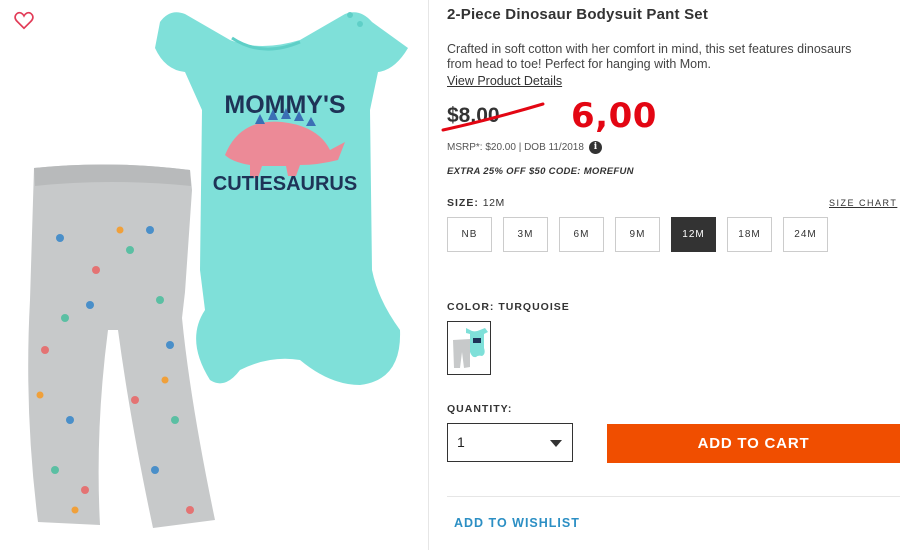 The image size is (900, 550). I want to click on view-product-details-link: View Product Details, so click(504, 81).